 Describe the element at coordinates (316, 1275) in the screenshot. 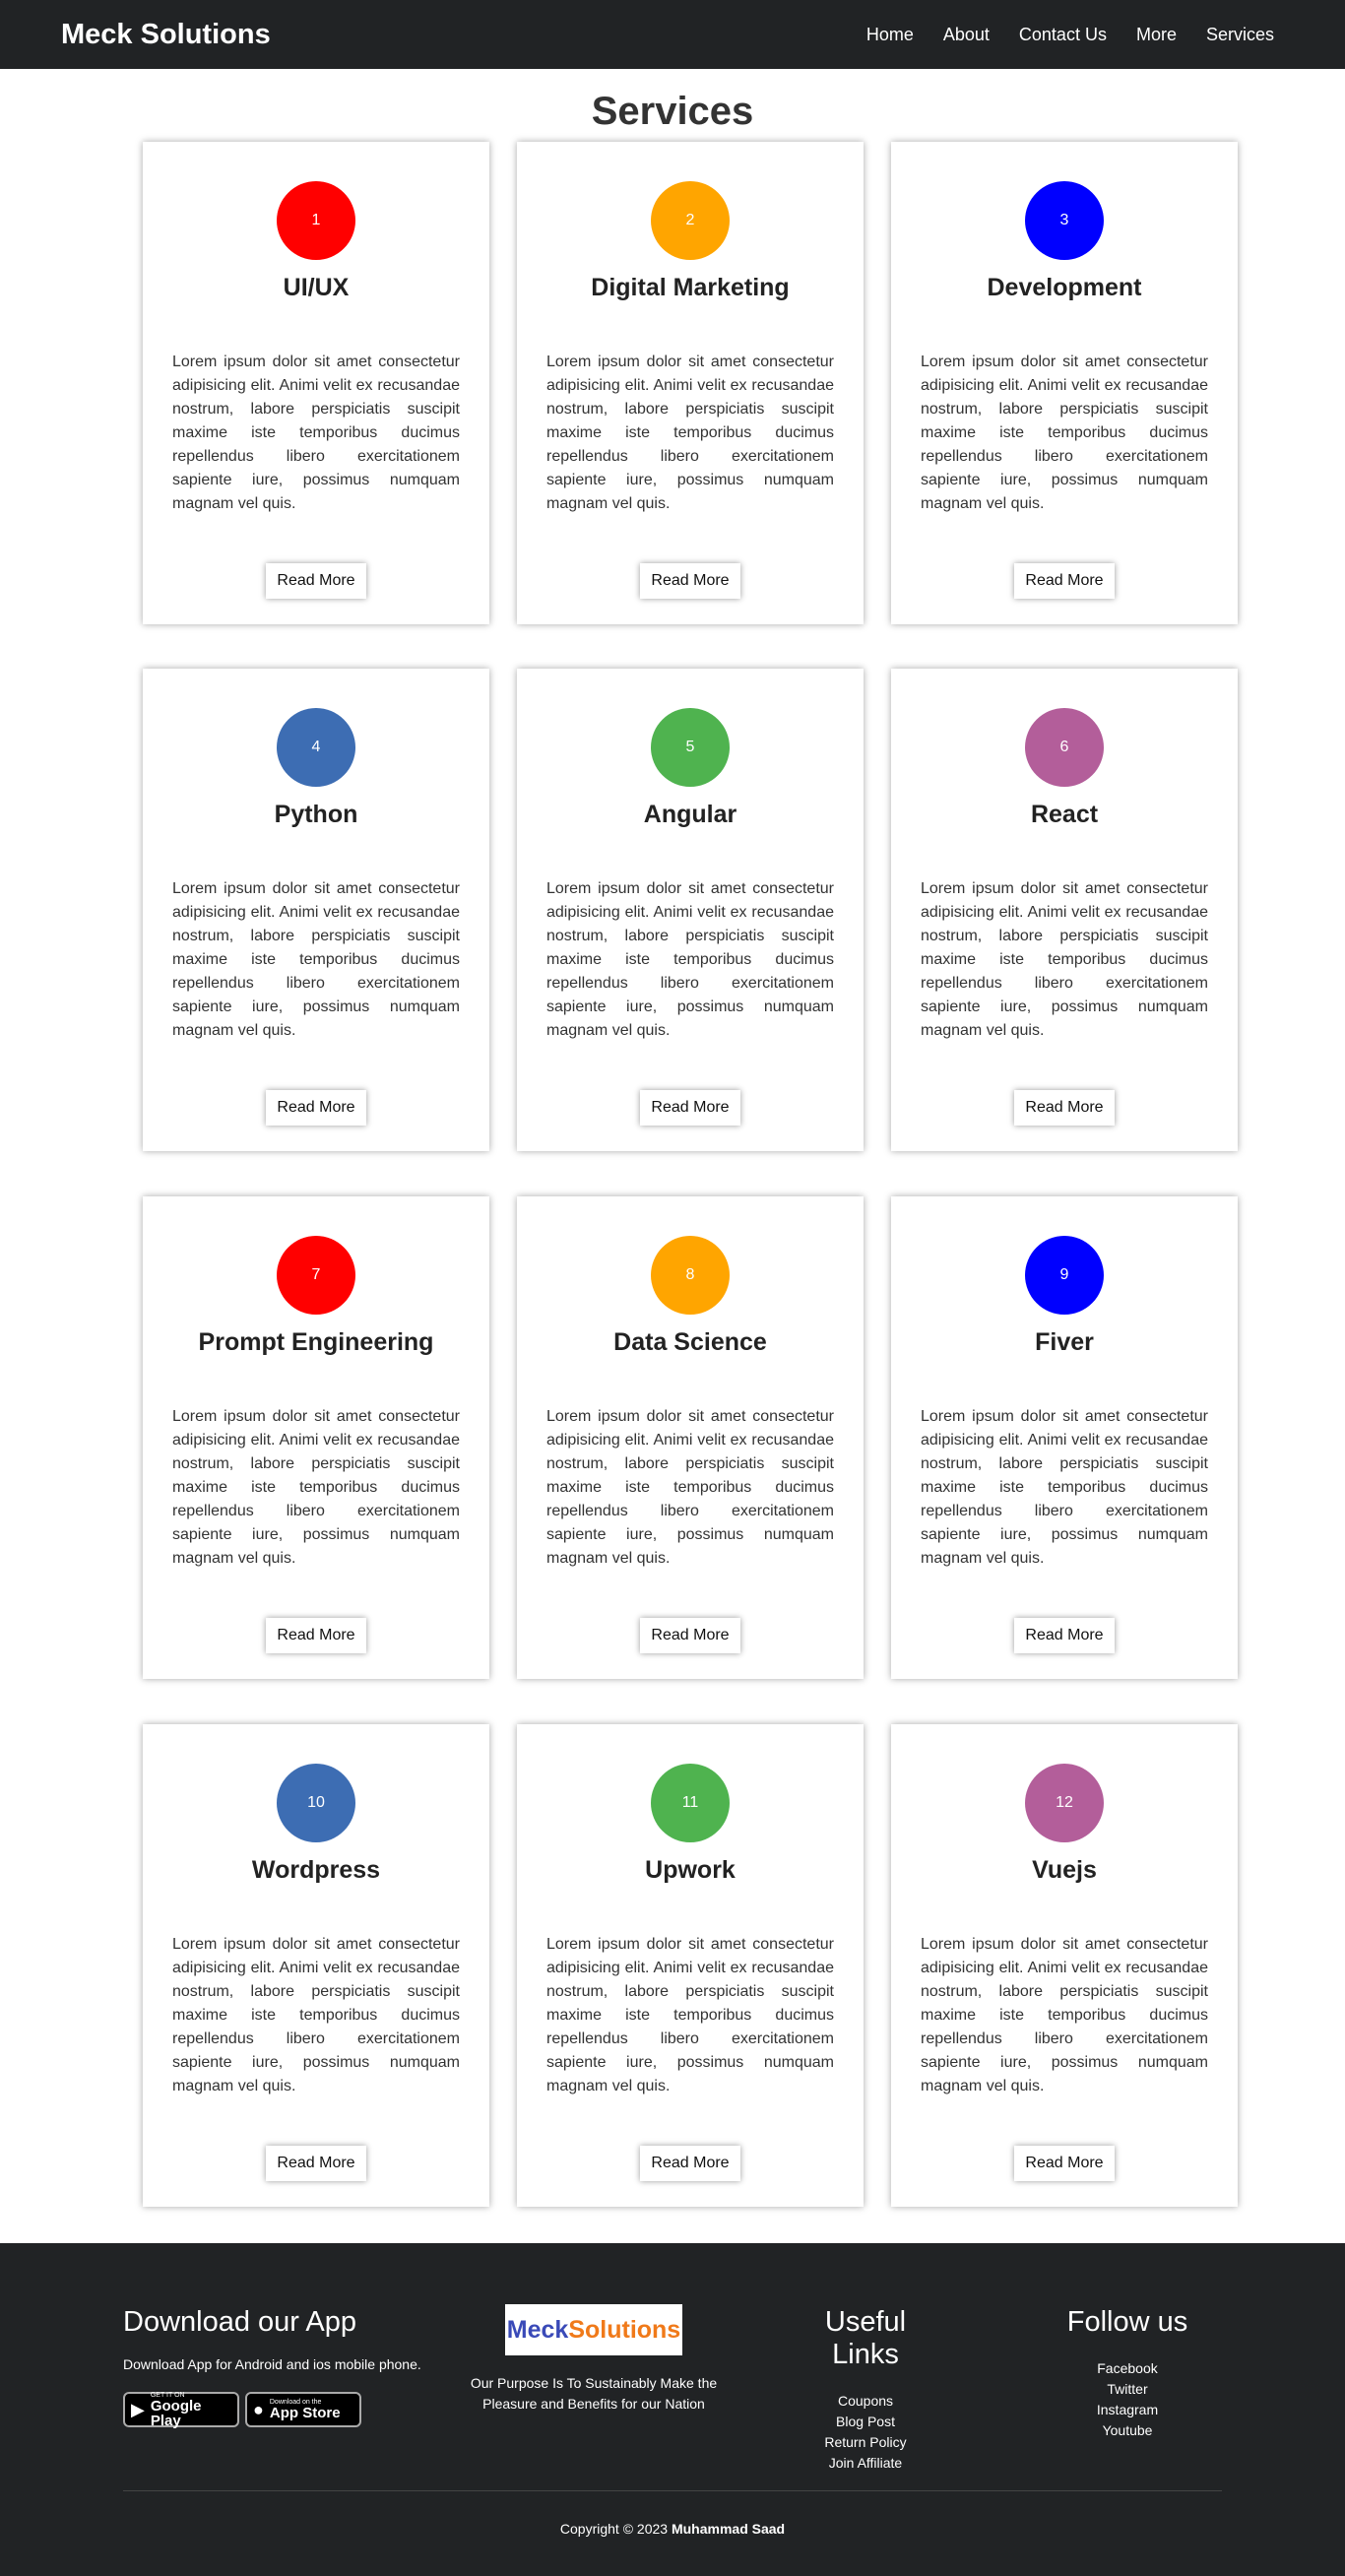

I see `service-number-badge: 7` at that location.